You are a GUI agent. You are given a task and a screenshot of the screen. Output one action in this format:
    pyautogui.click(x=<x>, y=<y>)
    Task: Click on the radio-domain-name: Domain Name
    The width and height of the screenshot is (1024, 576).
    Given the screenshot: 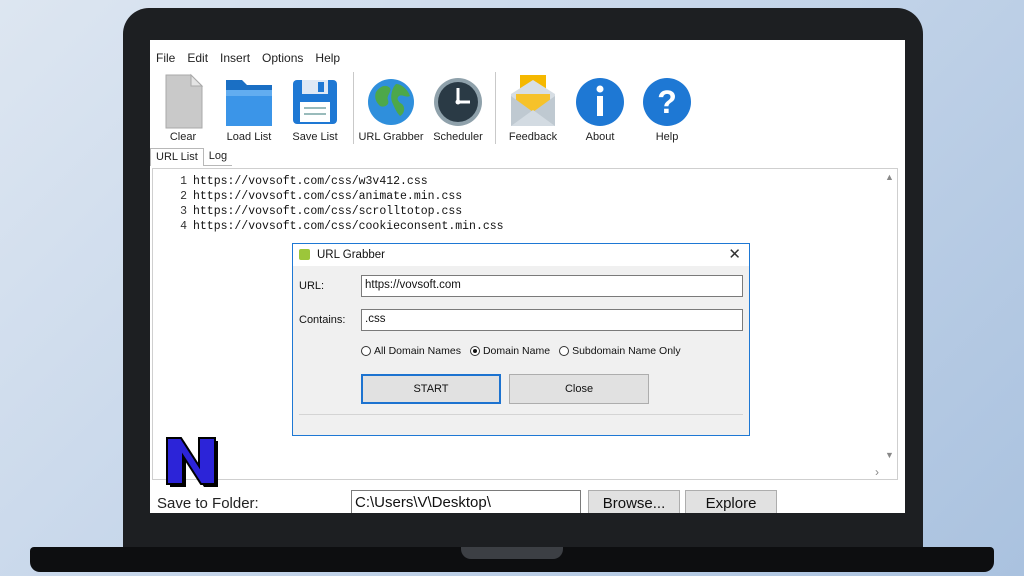 What is the action you would take?
    pyautogui.click(x=510, y=351)
    